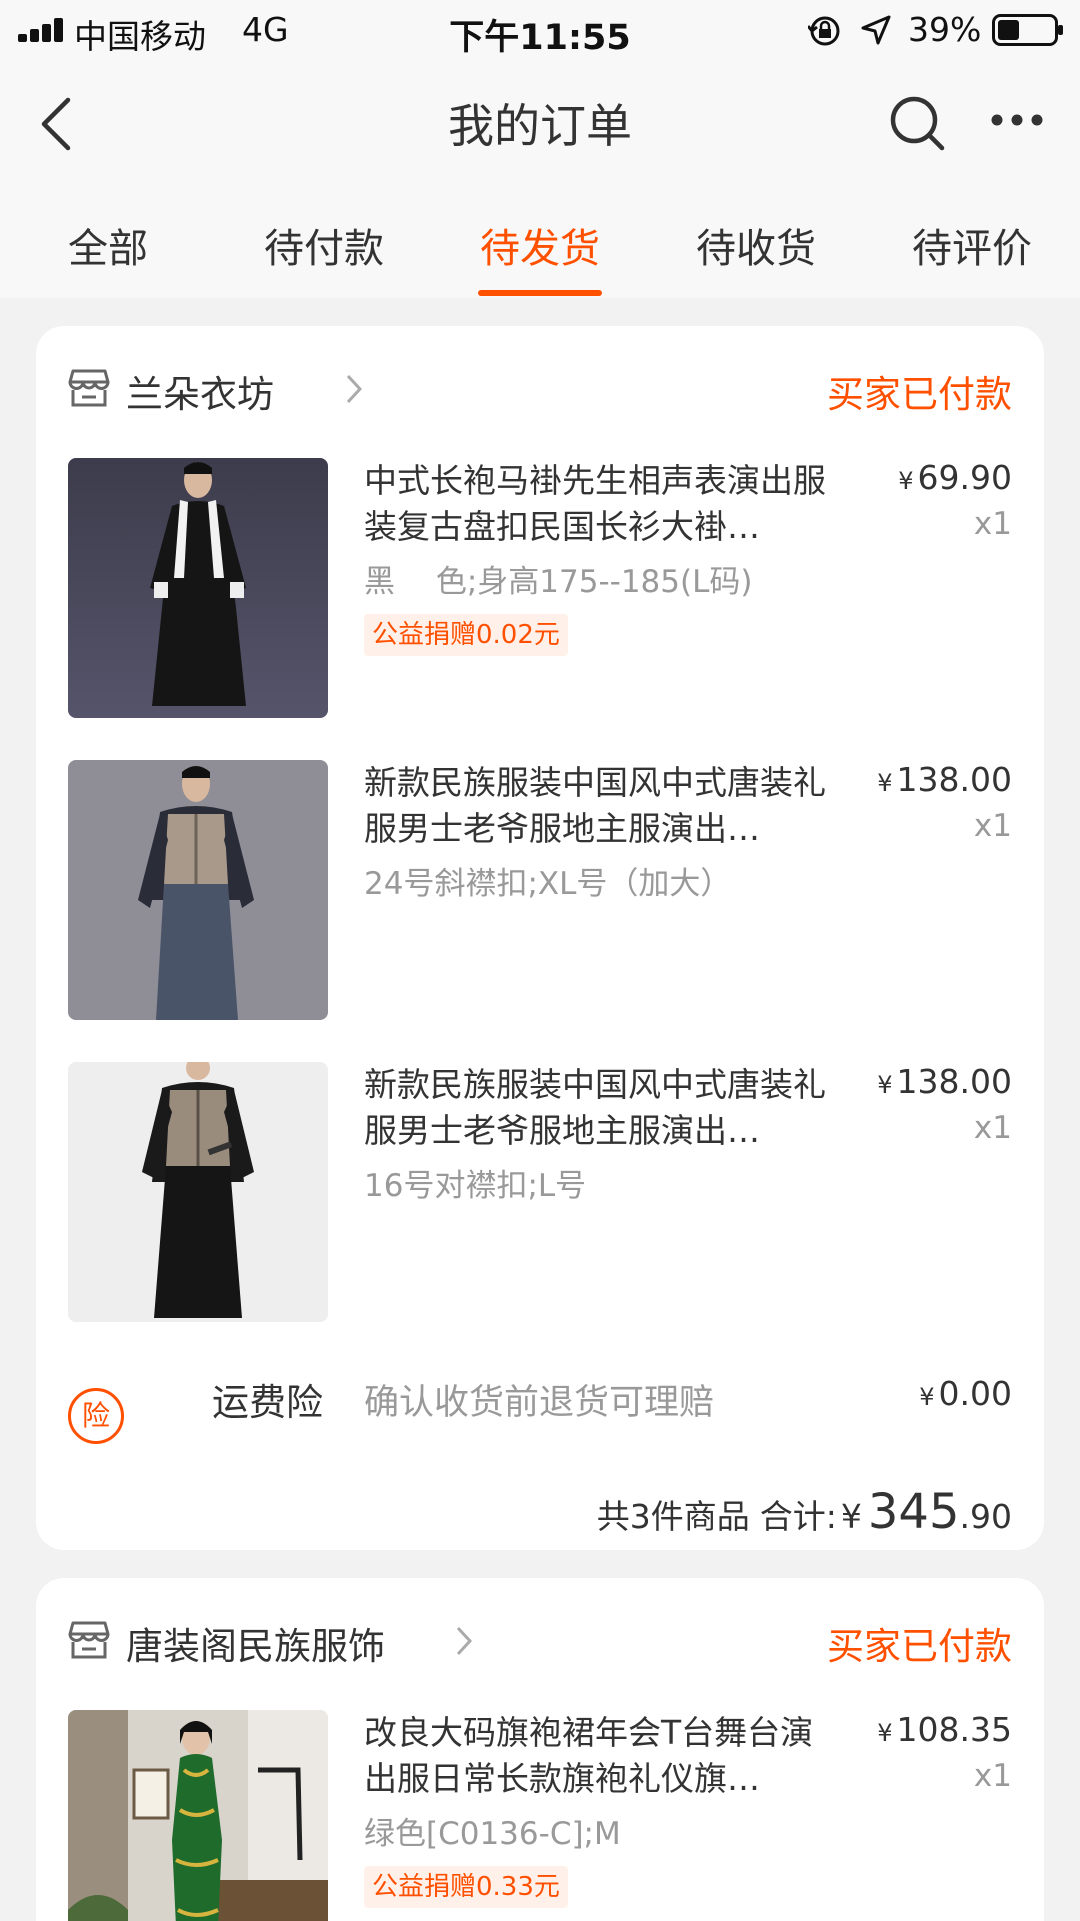  Describe the element at coordinates (108, 245) in the screenshot. I see `tab-all: 全部` at that location.